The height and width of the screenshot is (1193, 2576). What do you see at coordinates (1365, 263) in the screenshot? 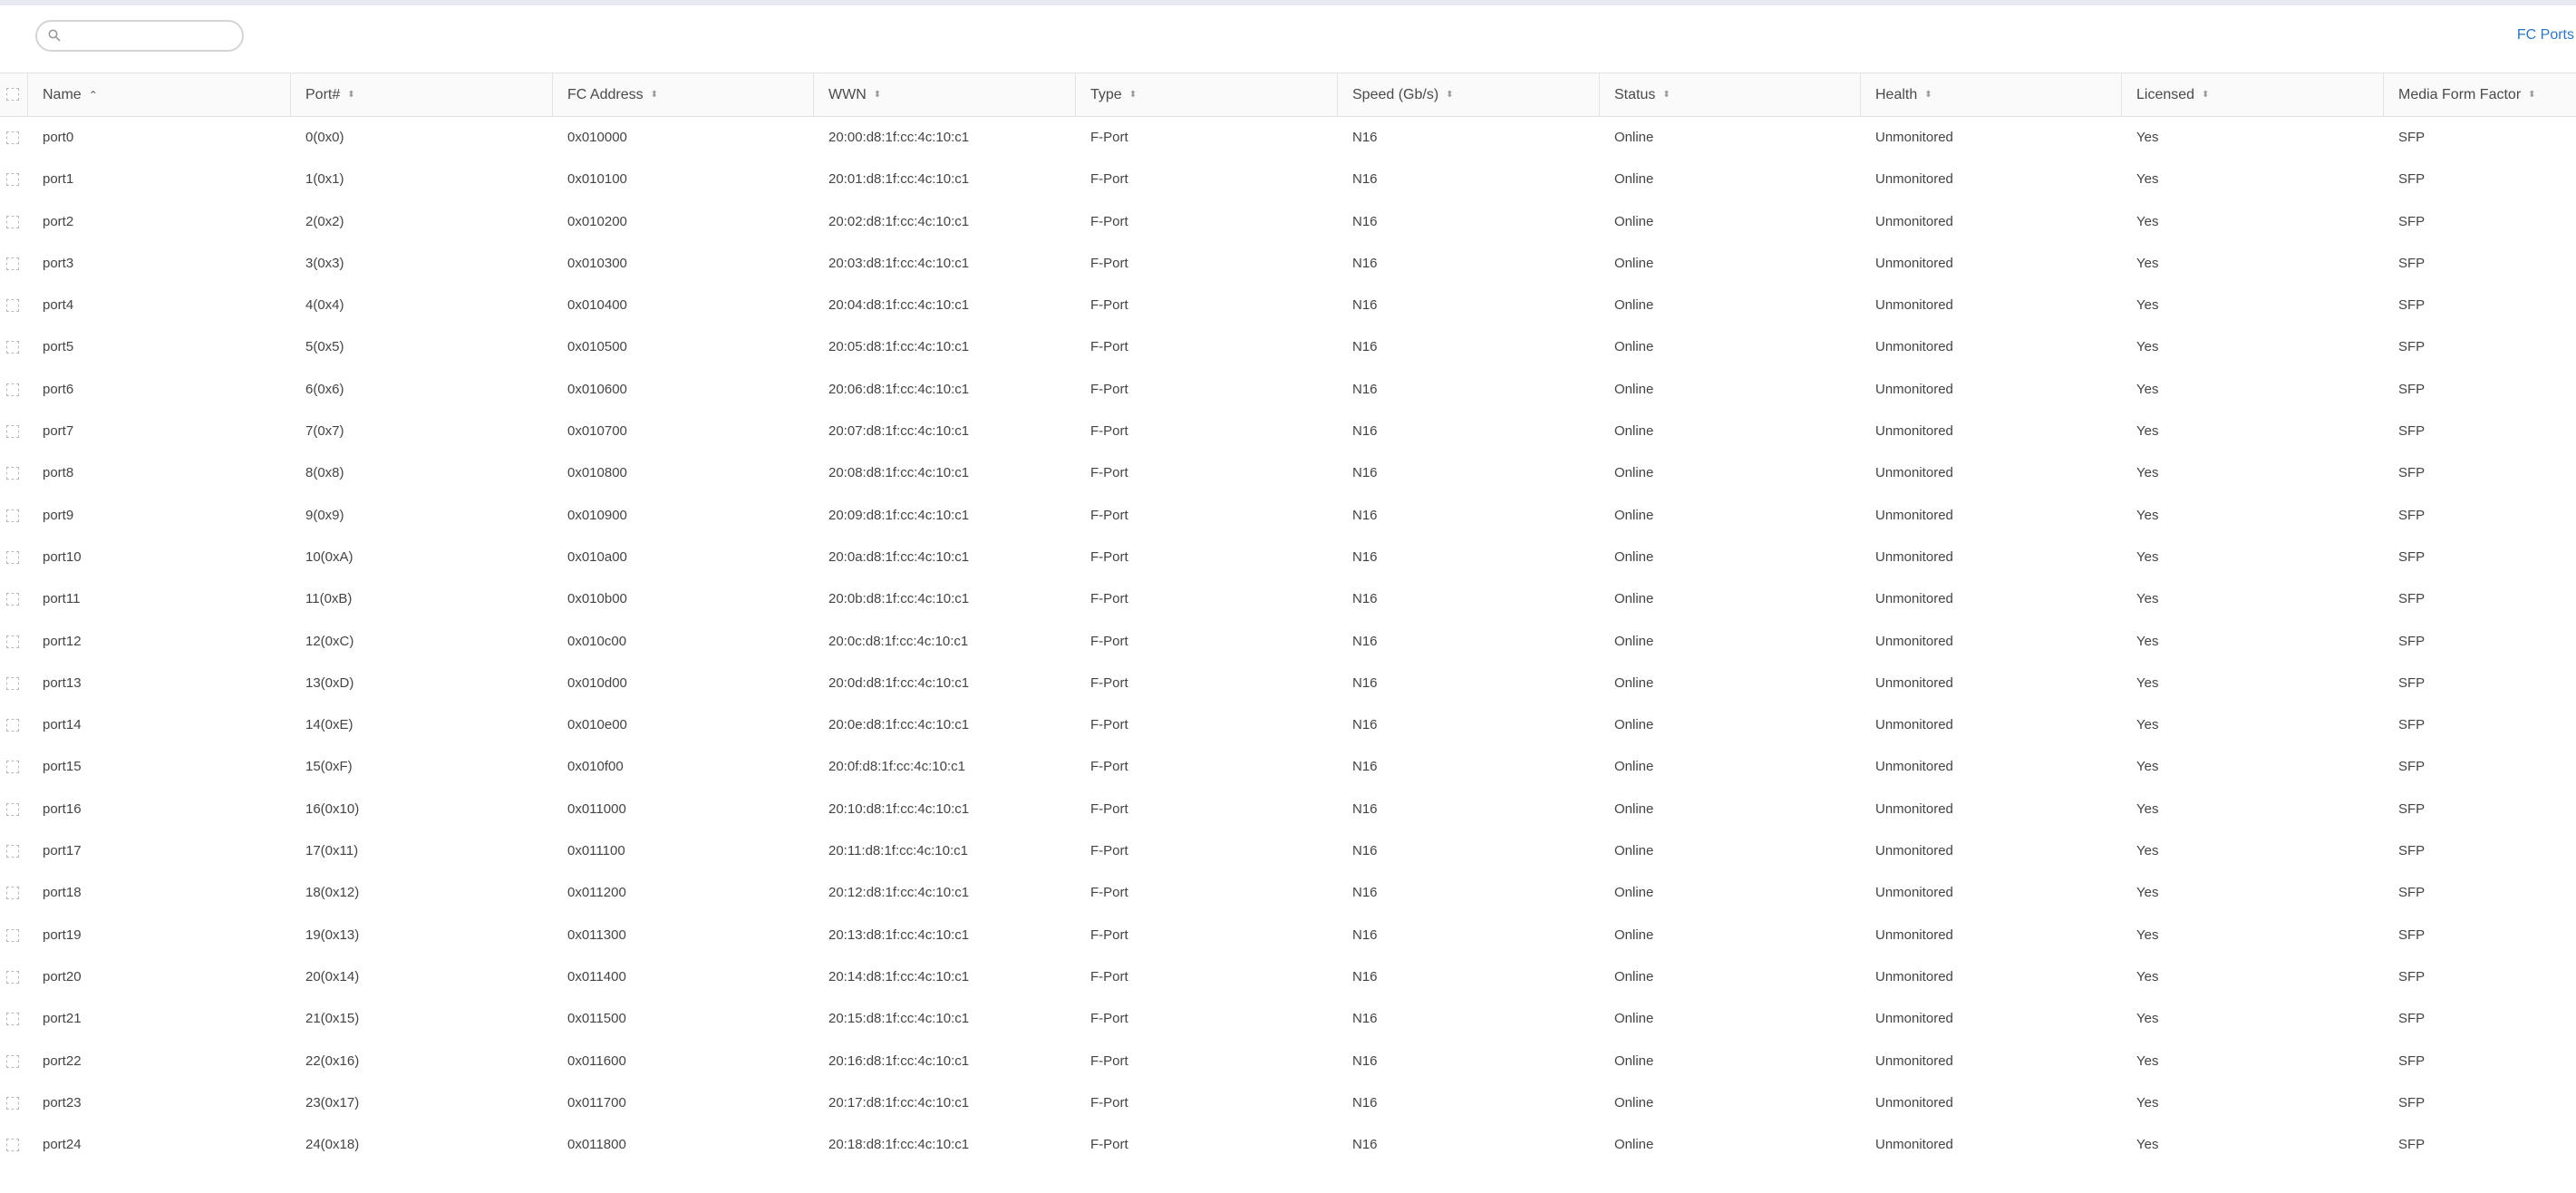
I see `cell-speed: N16` at bounding box center [1365, 263].